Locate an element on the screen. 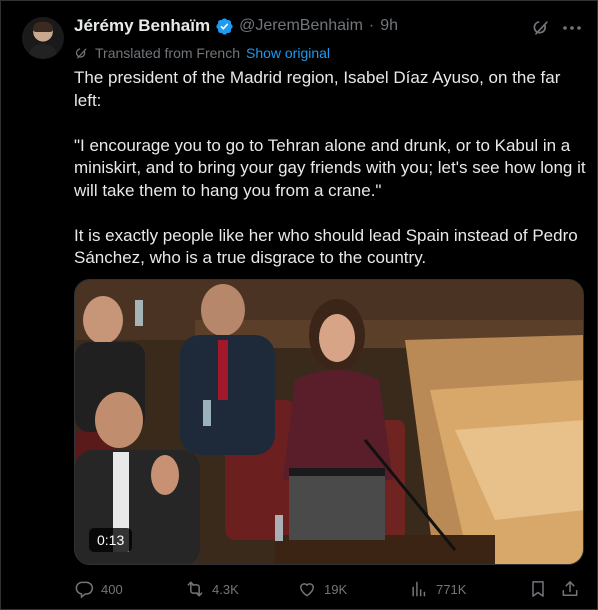 The image size is (598, 610). translation-notice: Translated from French Show original is located at coordinates (202, 53).